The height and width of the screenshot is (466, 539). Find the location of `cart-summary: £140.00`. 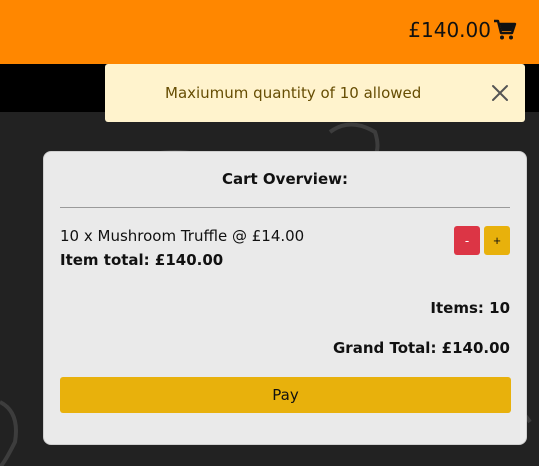

cart-summary: £140.00 is located at coordinates (462, 30).